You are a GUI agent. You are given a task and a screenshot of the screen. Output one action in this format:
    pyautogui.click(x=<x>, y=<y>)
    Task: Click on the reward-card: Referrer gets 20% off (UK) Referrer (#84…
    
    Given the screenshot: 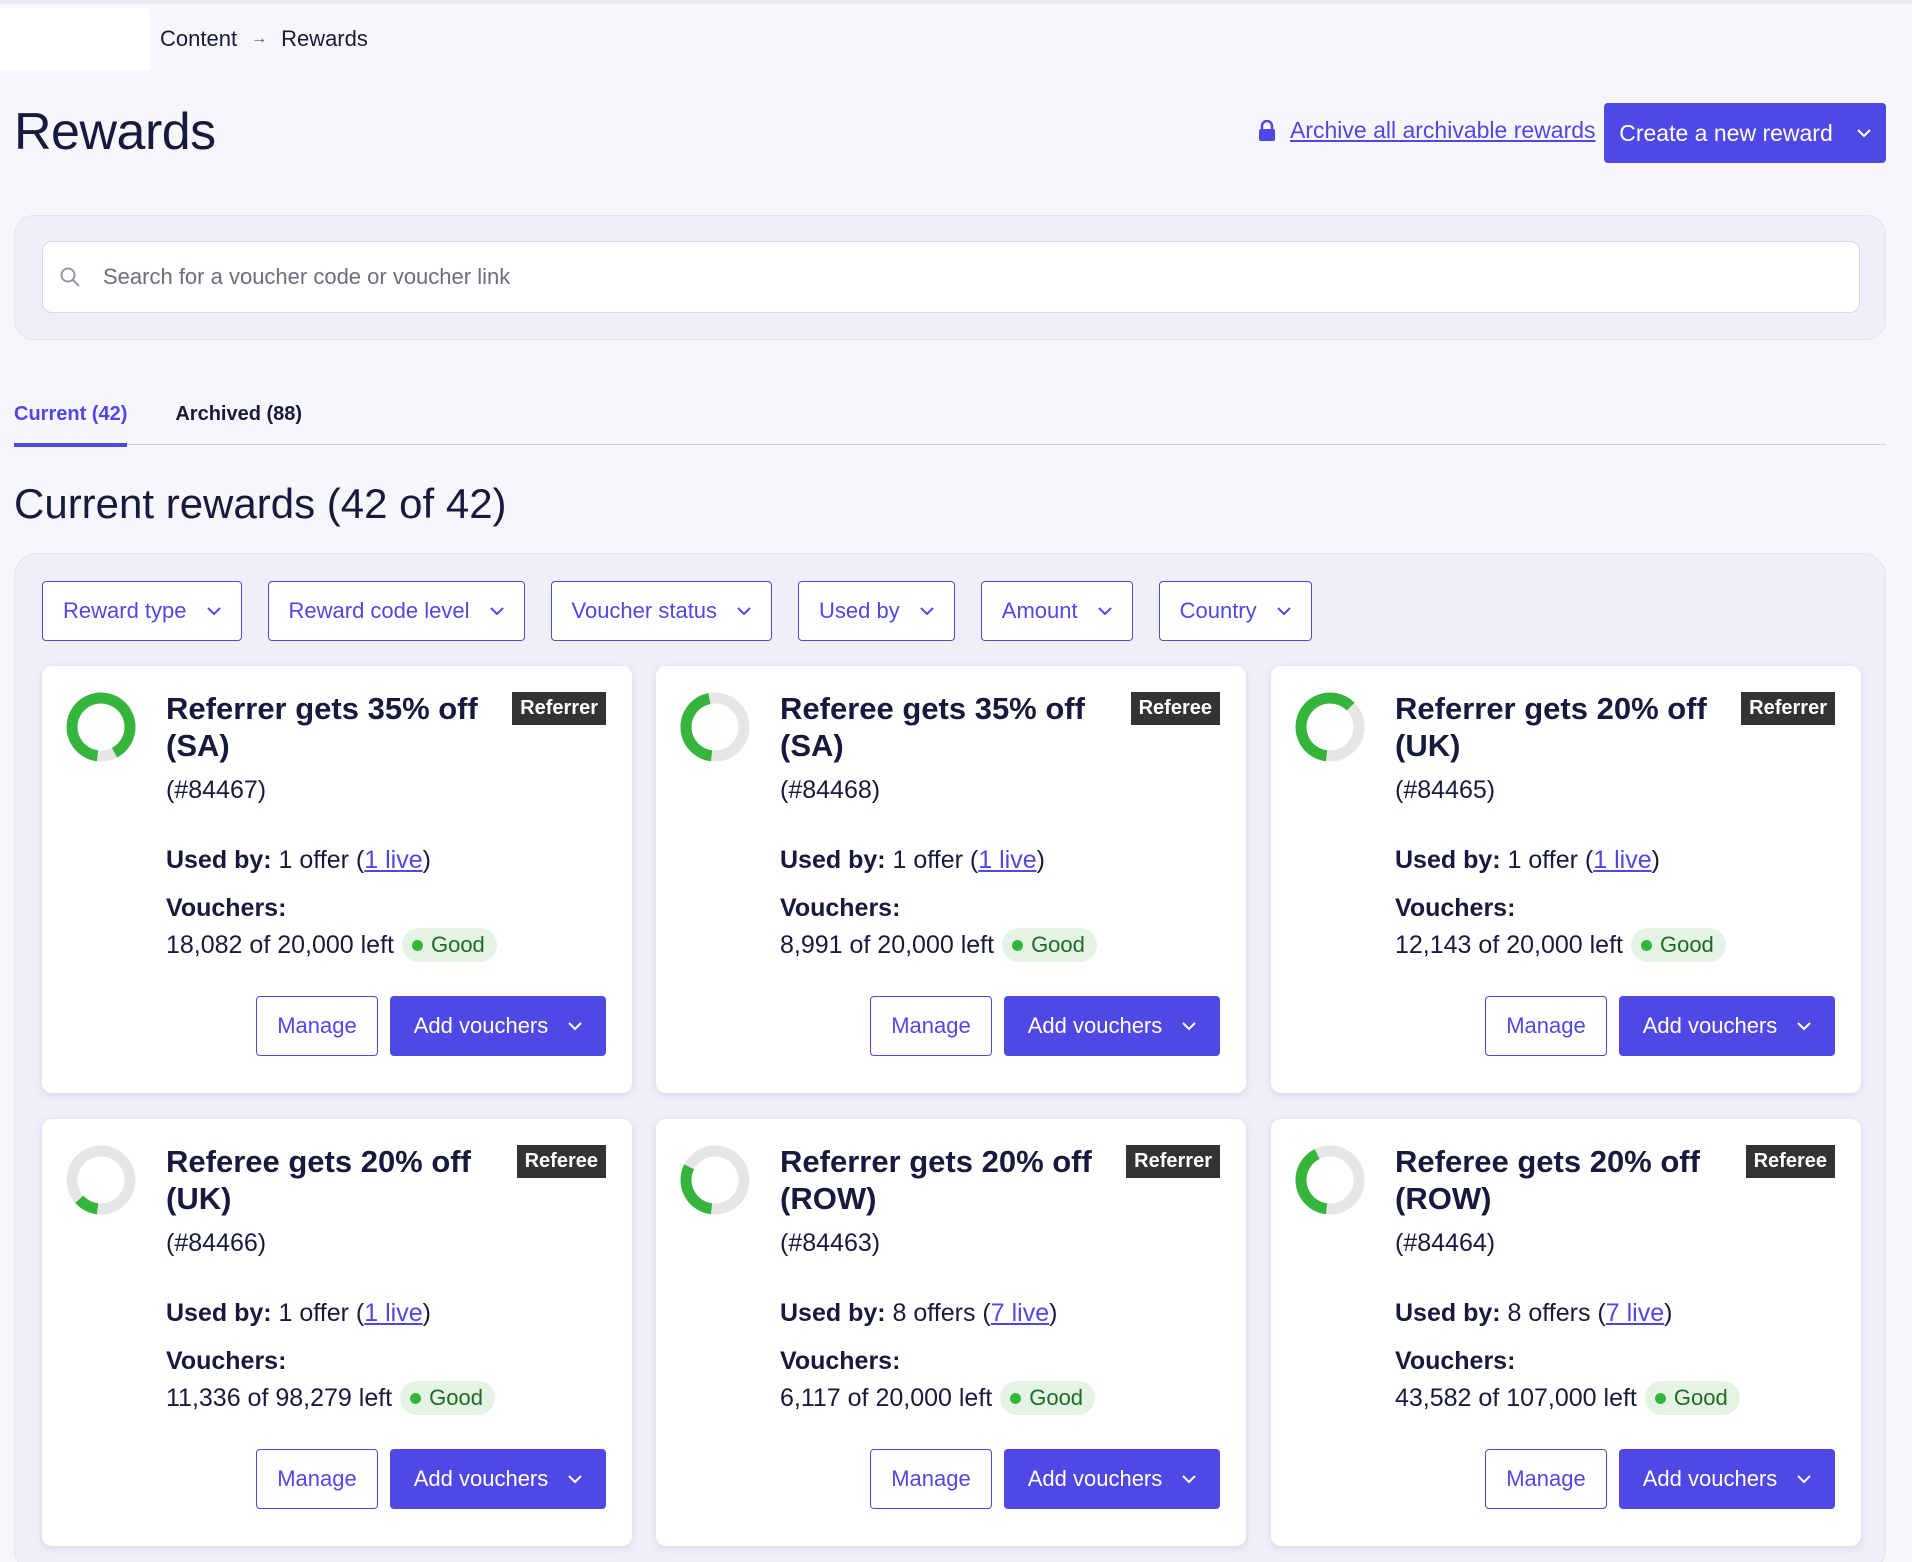 What is the action you would take?
    pyautogui.click(x=1566, y=879)
    